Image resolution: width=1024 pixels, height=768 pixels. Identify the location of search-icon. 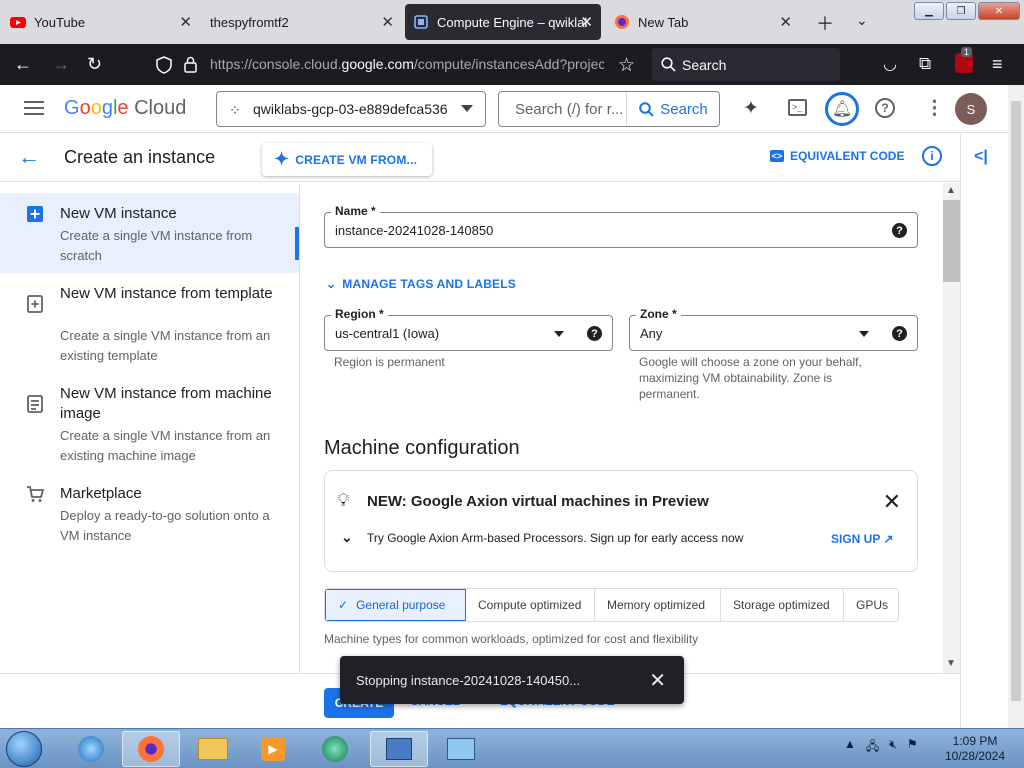
(668, 64).